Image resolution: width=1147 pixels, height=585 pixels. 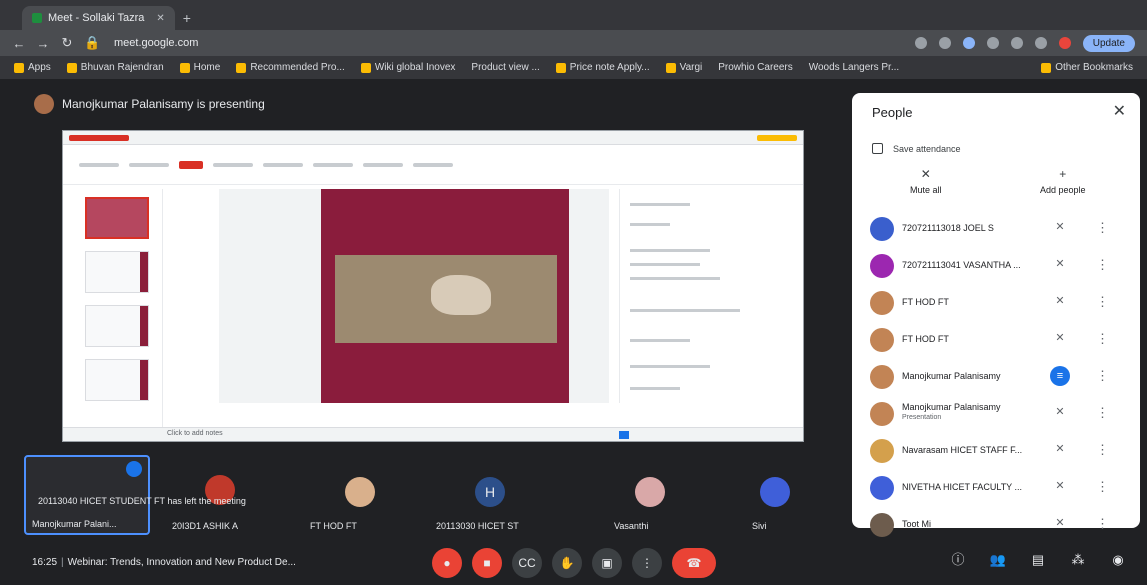 I want to click on slide-thumbnail, so click(x=117, y=326).